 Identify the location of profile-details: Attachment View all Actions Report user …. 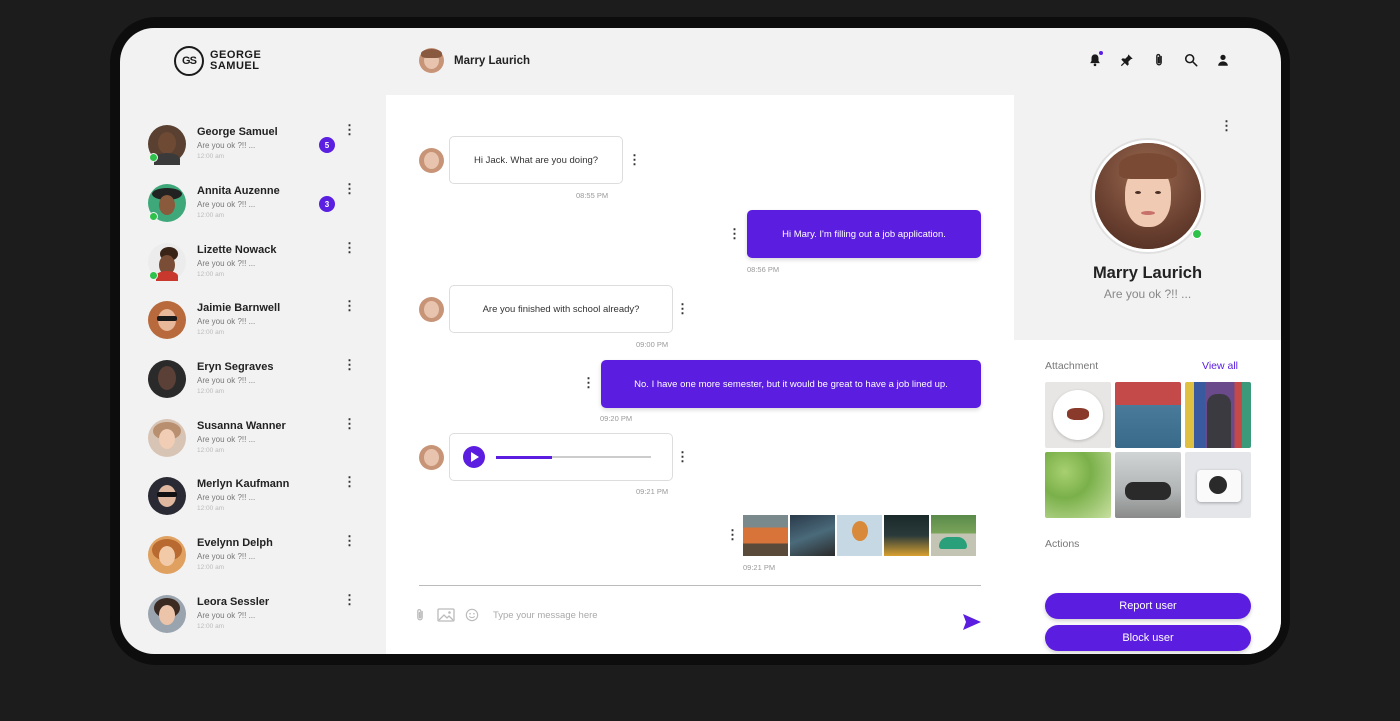
(1147, 497).